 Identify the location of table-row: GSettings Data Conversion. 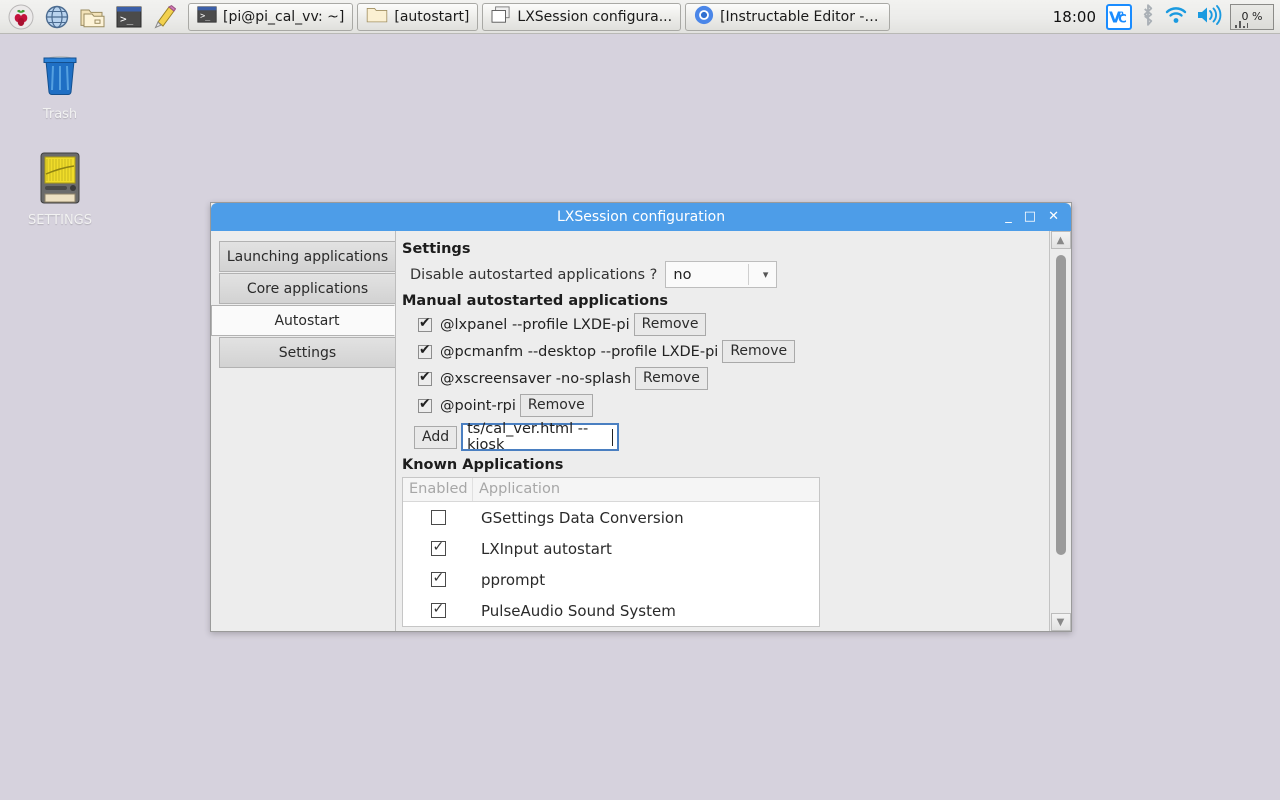
(611, 517).